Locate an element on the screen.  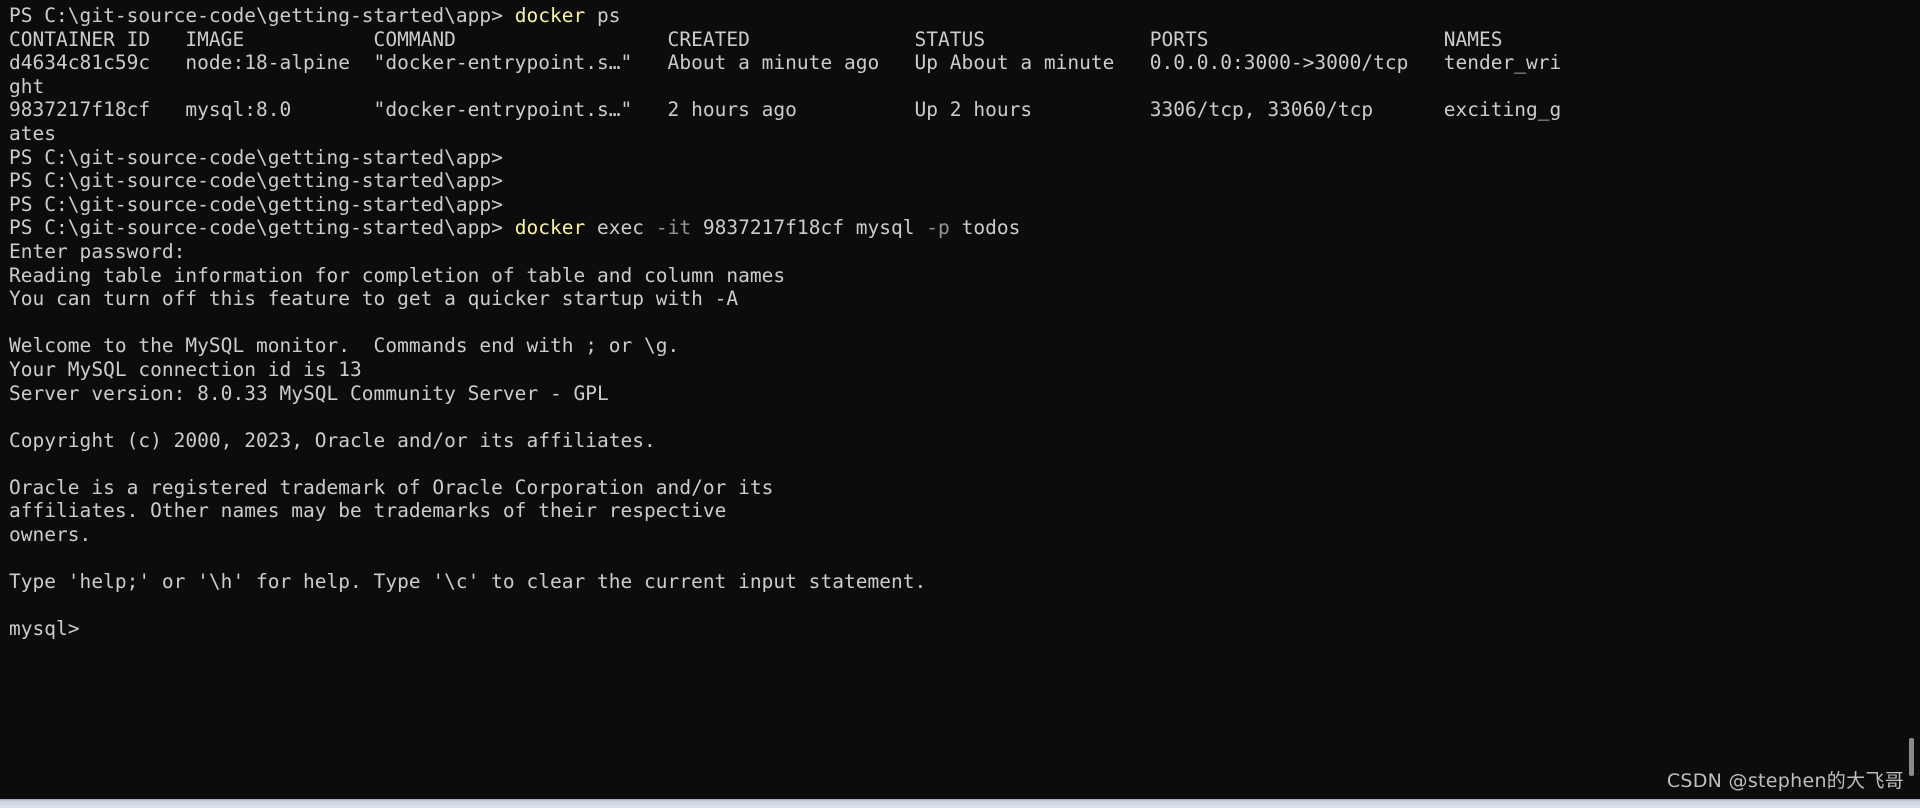
line-11-enter-password-seg-0: Enter password: is located at coordinates (97, 251).